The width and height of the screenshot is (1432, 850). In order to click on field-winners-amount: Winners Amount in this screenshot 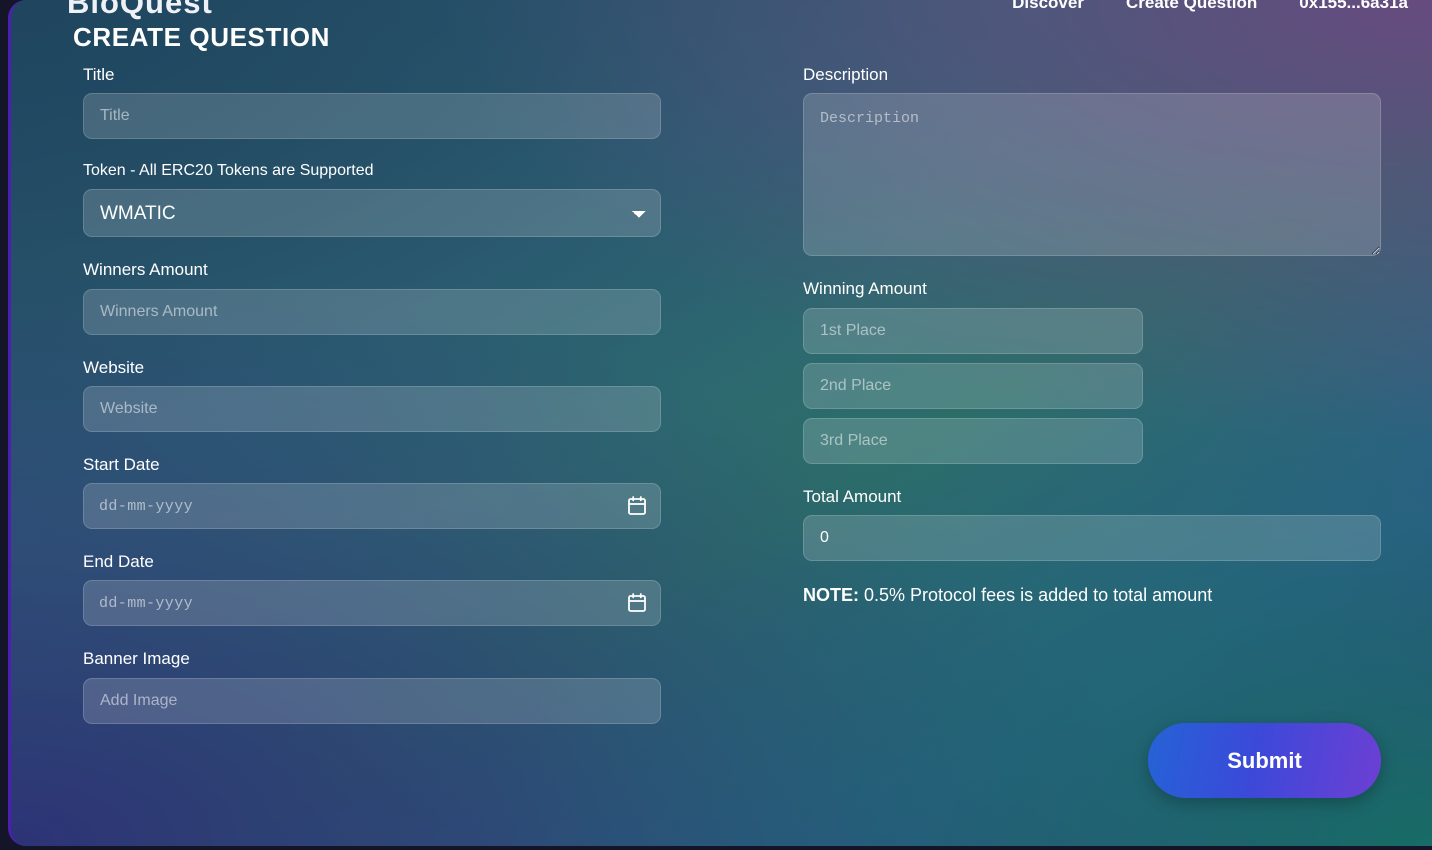, I will do `click(372, 297)`.